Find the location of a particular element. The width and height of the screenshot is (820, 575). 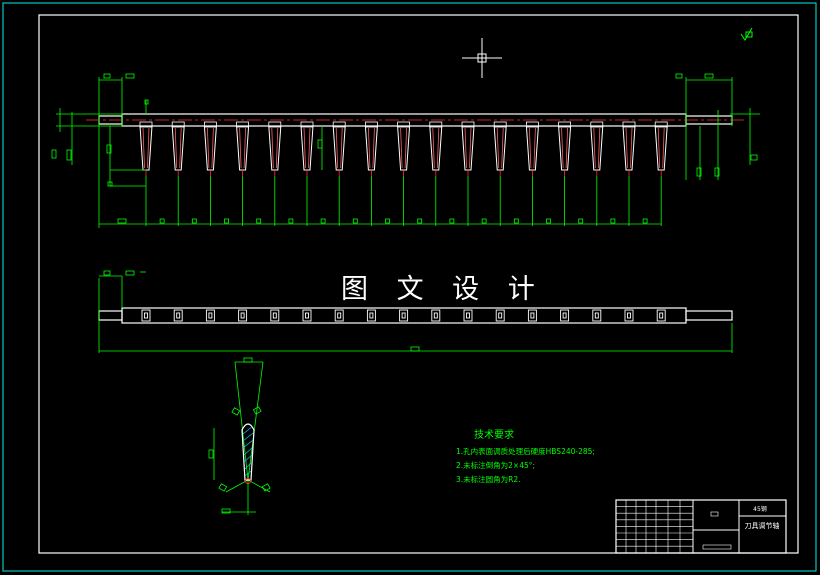

blade-dimension-lines is located at coordinates (403, 201).